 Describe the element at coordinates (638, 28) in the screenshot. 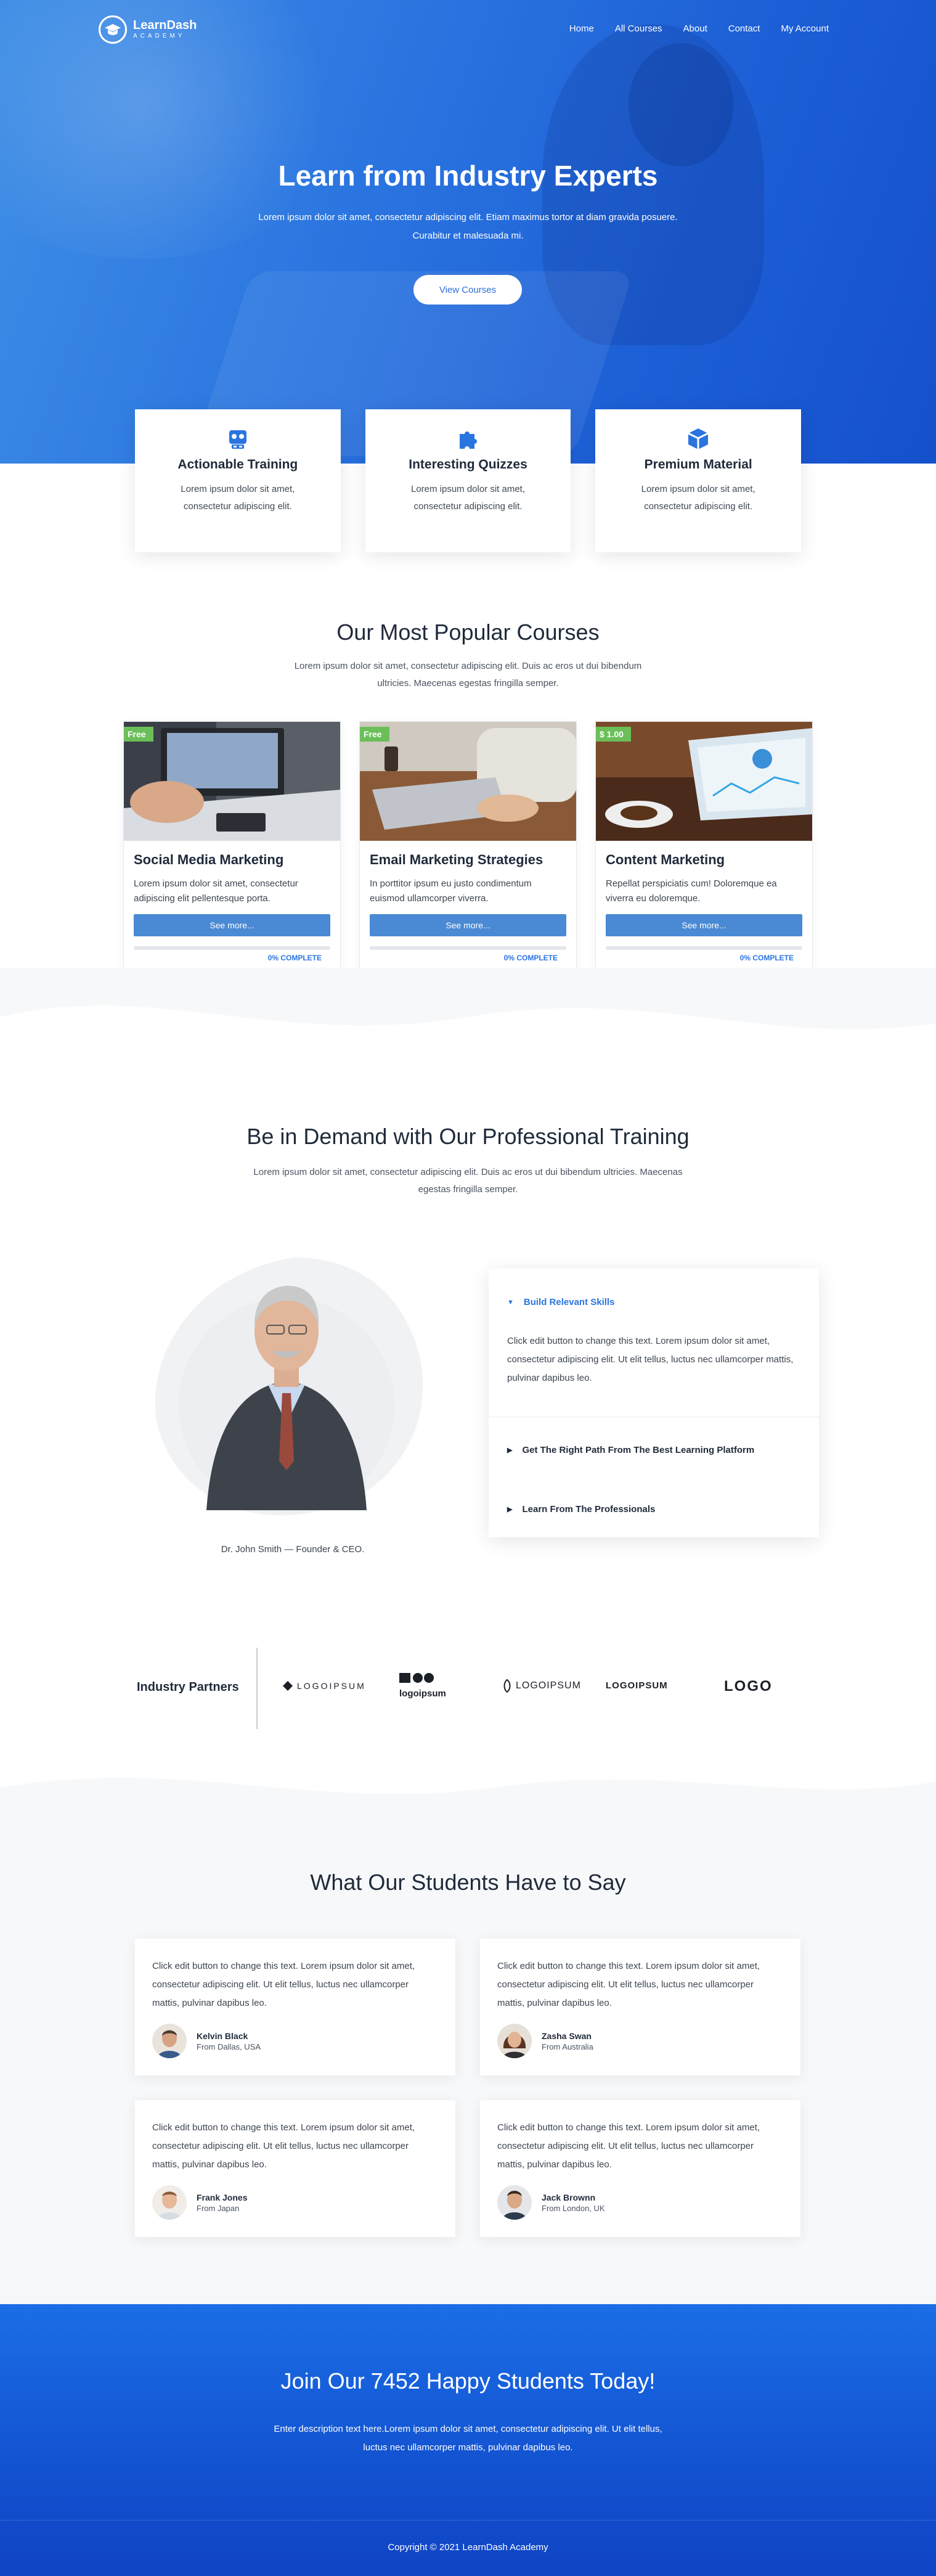

I see `nav-all-courses: All Courses` at that location.